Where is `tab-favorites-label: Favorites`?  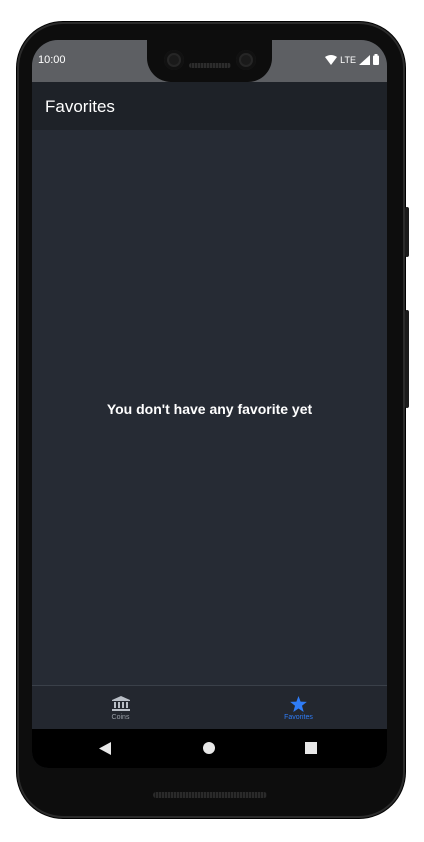 tab-favorites-label: Favorites is located at coordinates (298, 717).